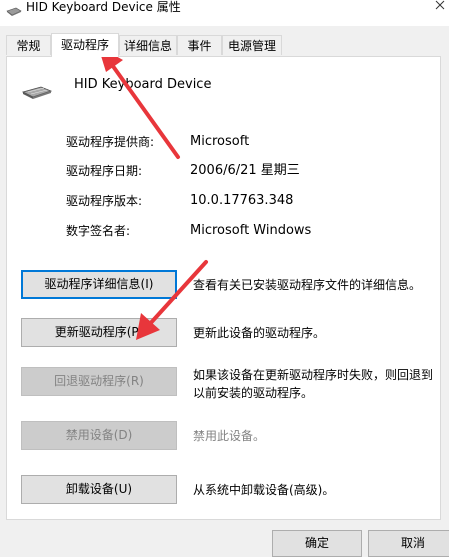  What do you see at coordinates (99, 284) in the screenshot?
I see `driver-details-button: 驱动程序详细信息(I)` at bounding box center [99, 284].